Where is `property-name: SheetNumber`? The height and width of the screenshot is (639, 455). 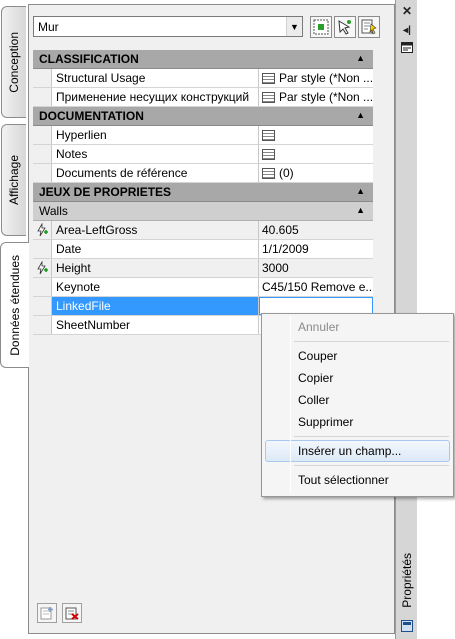 property-name: SheetNumber is located at coordinates (155, 325).